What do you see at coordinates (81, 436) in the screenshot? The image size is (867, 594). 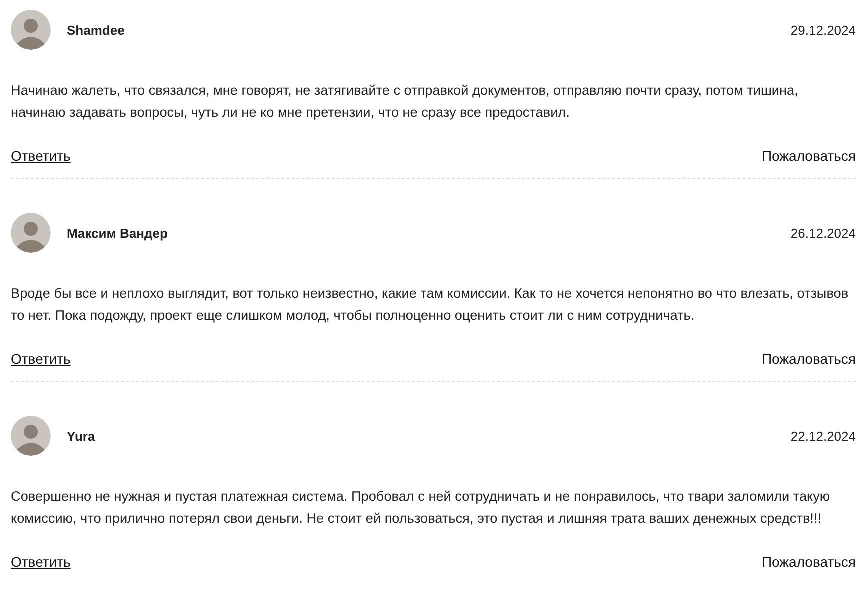 I see `author-name: Yura` at bounding box center [81, 436].